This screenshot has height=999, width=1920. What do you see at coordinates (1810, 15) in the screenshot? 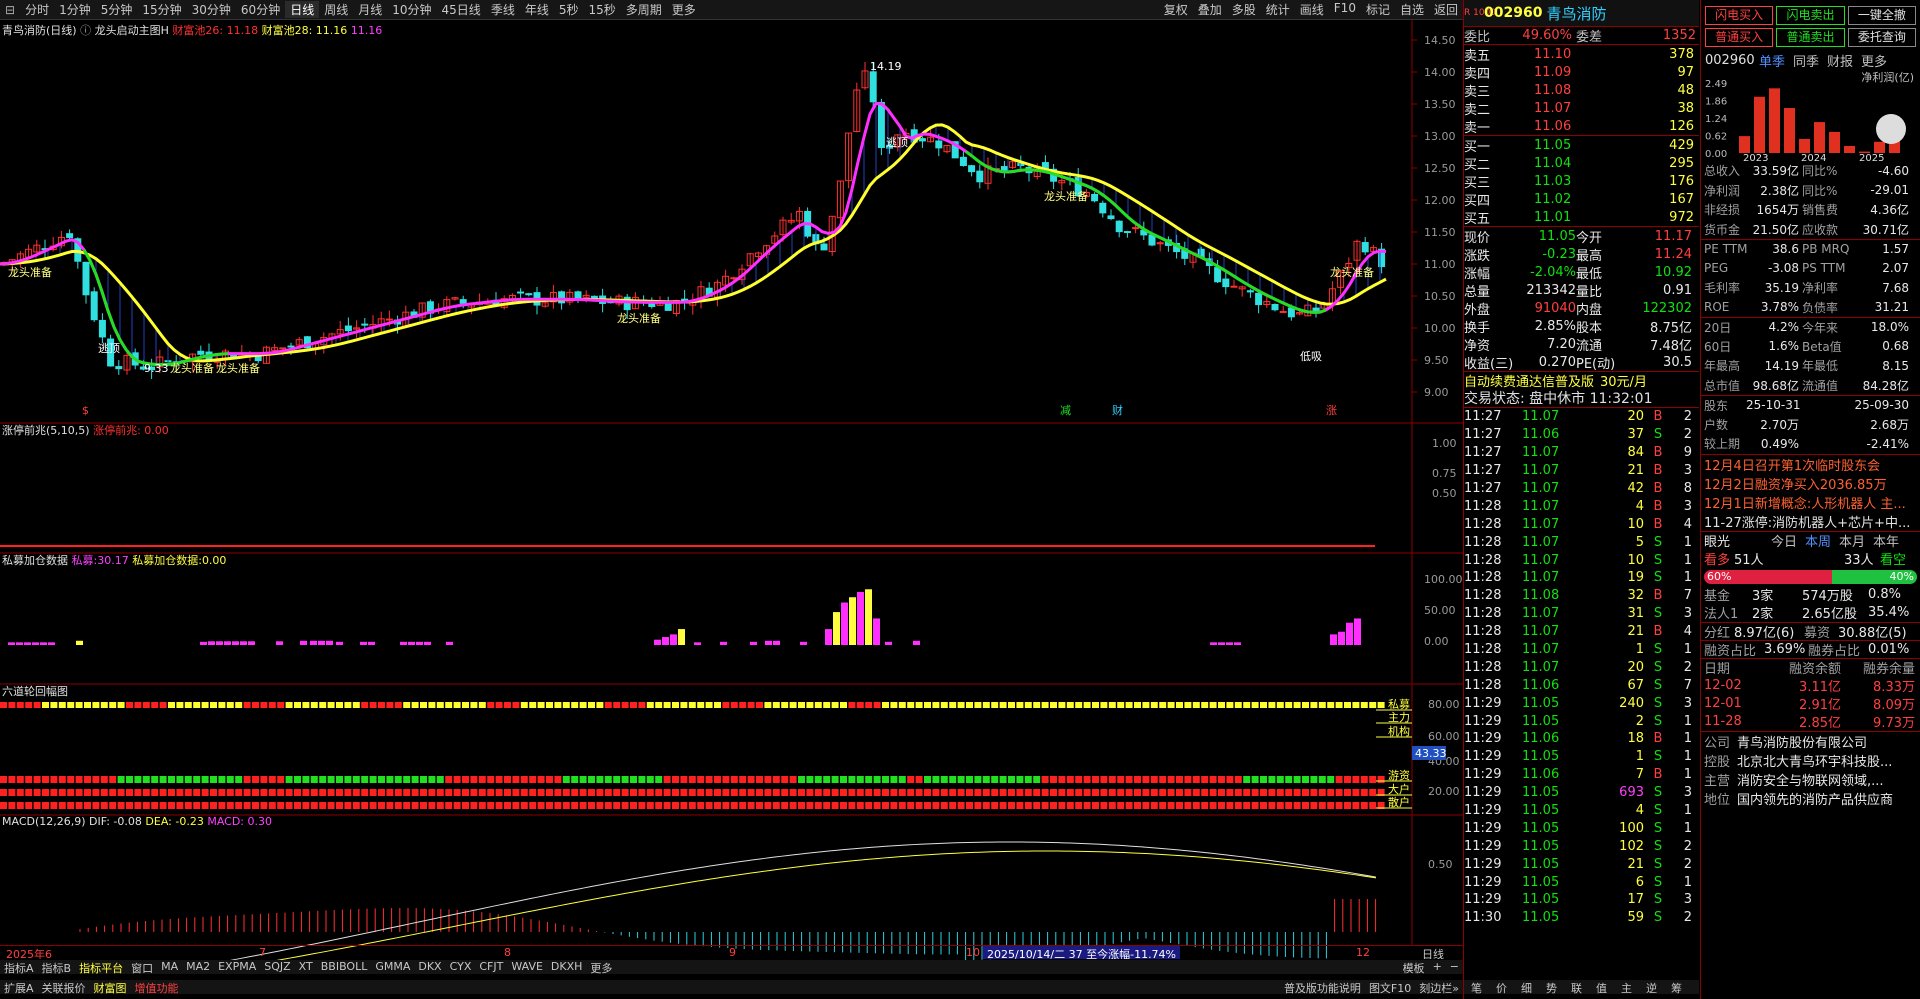
I see `trade-btn-1: 闪电卖出` at bounding box center [1810, 15].